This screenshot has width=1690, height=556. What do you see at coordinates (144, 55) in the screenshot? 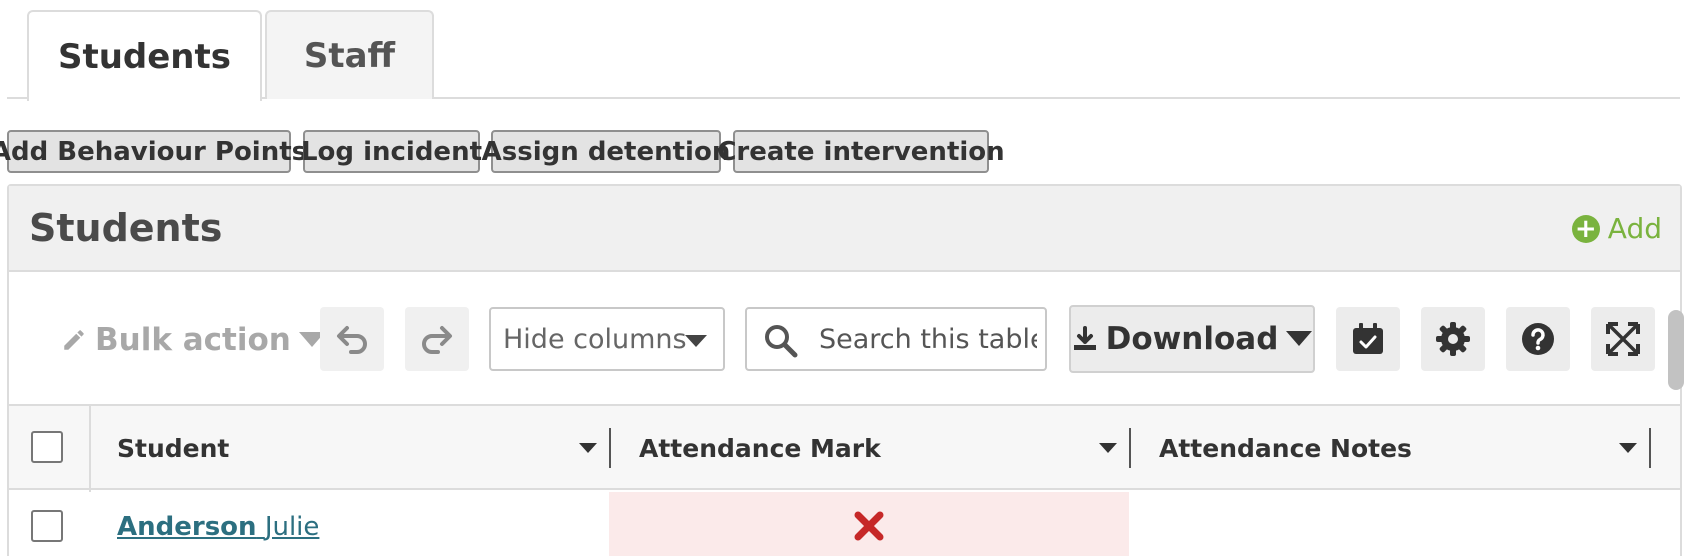
I see `tab-students: Students` at bounding box center [144, 55].